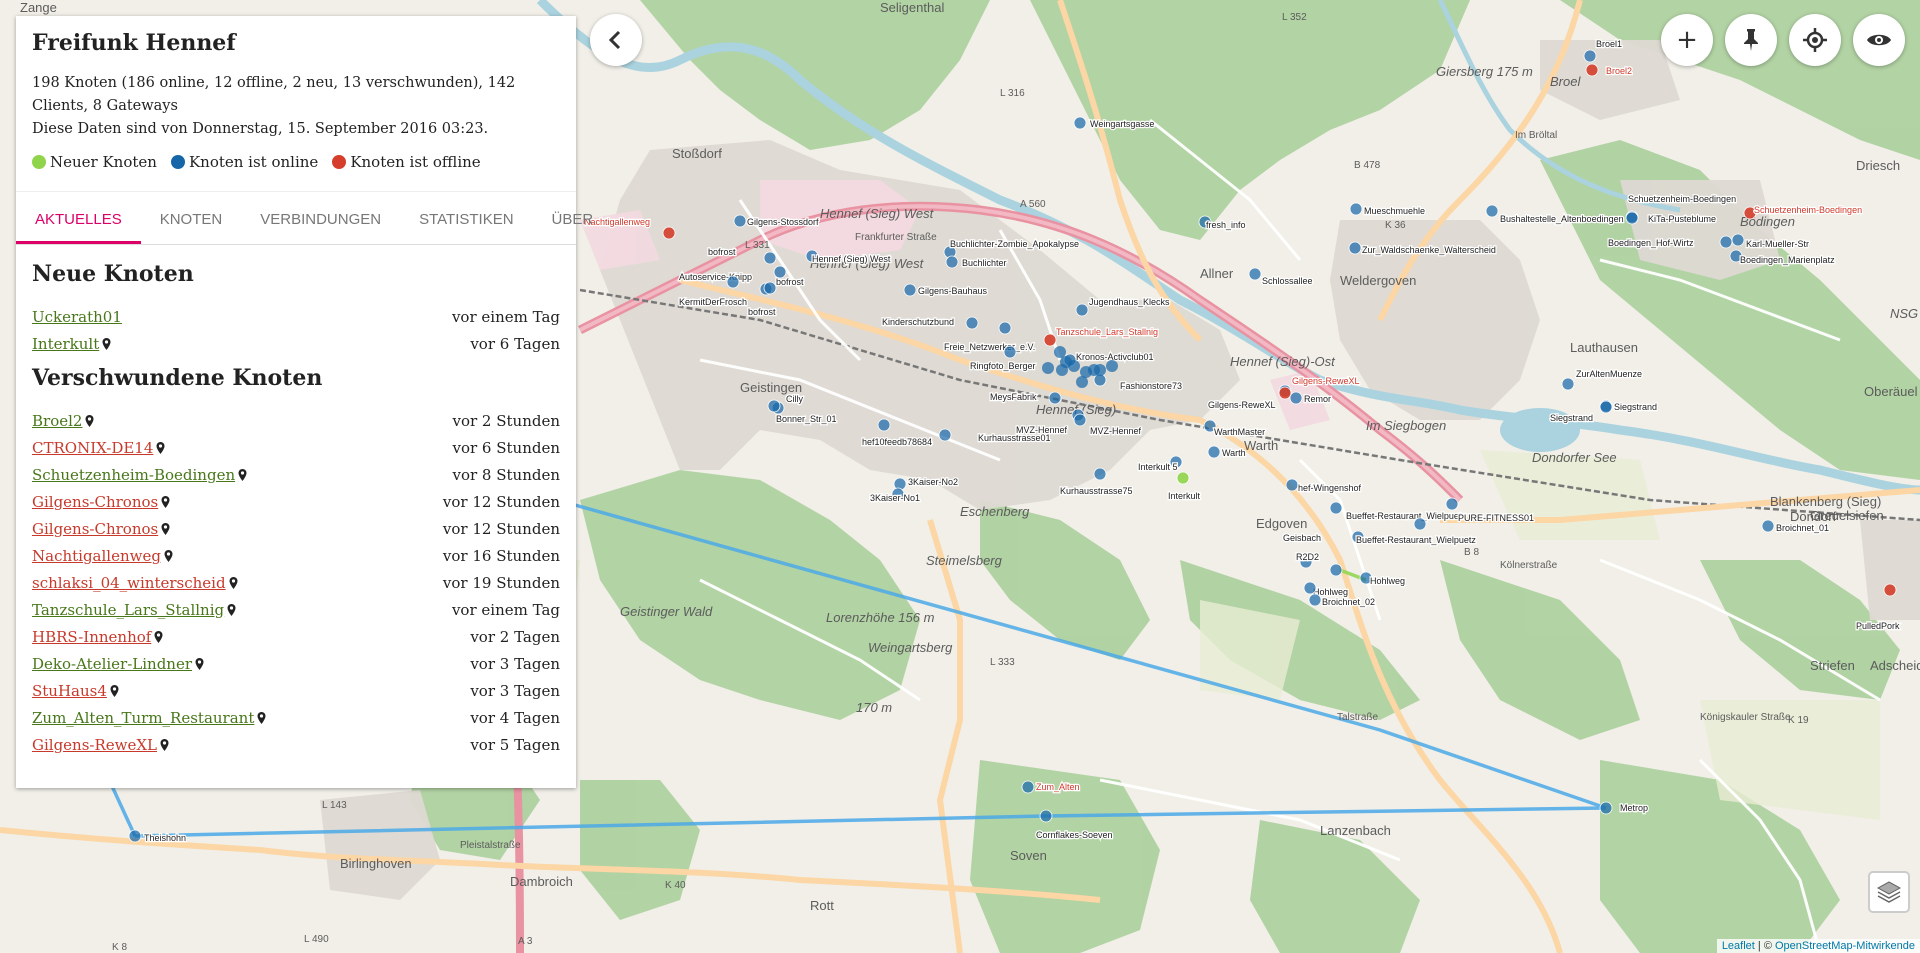 The width and height of the screenshot is (1920, 953). Describe the element at coordinates (143, 718) in the screenshot. I see `node-link: Zum_Alten_Turm_Restaurant` at that location.